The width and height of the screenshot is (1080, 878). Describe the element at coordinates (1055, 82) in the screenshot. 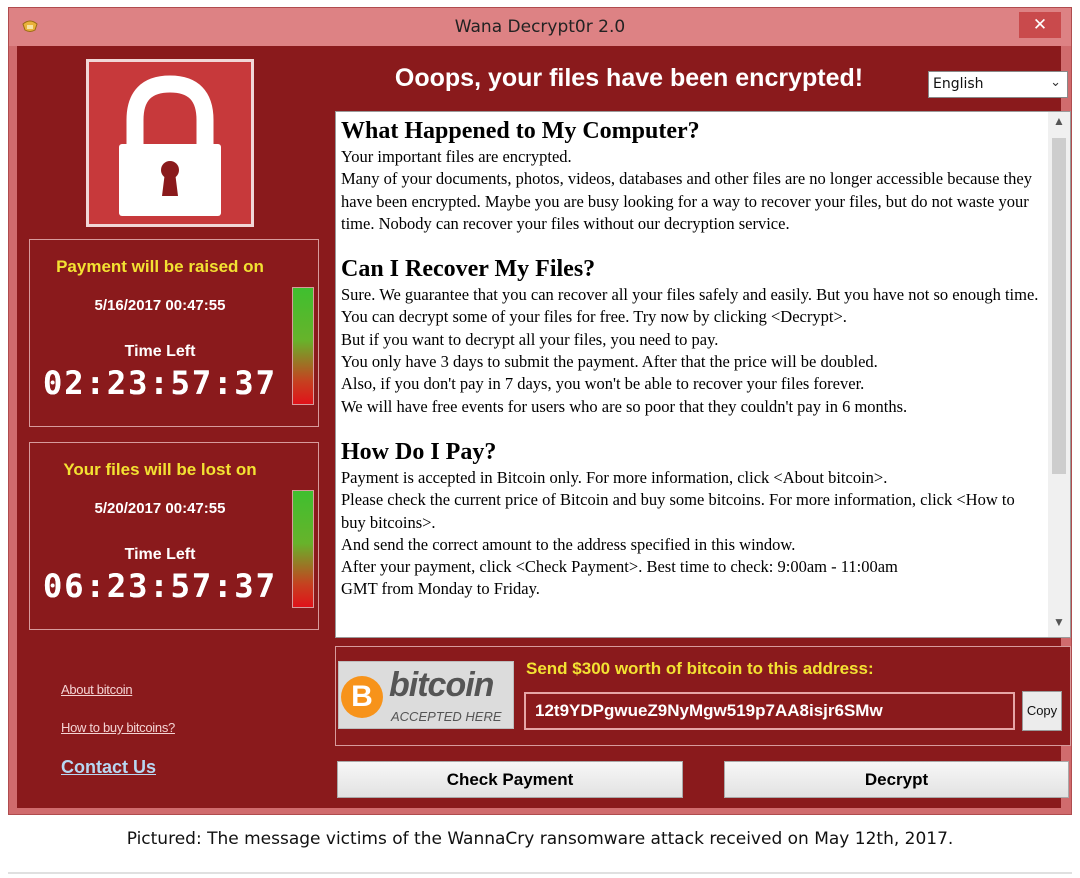

I see `chevron-down-icon: ⌄` at that location.